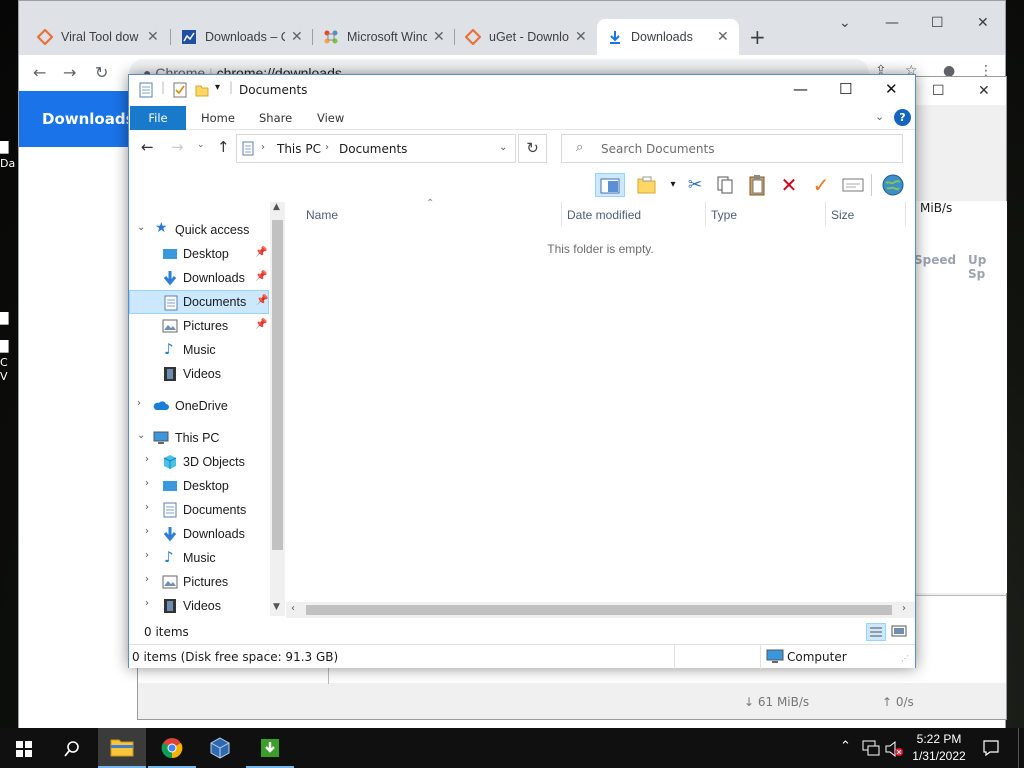 The height and width of the screenshot is (768, 1024). Describe the element at coordinates (122, 748) in the screenshot. I see `taskbar-file-explorer` at that location.